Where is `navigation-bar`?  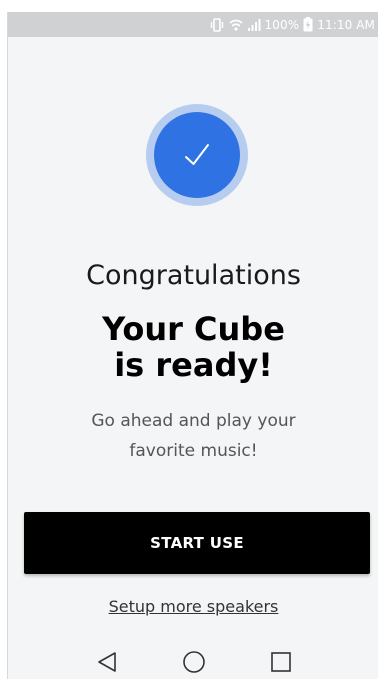
navigation-bar is located at coordinates (193, 661).